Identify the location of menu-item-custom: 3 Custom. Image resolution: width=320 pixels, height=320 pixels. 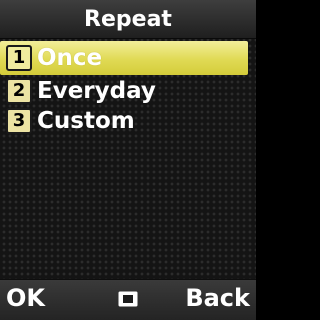
(128, 121).